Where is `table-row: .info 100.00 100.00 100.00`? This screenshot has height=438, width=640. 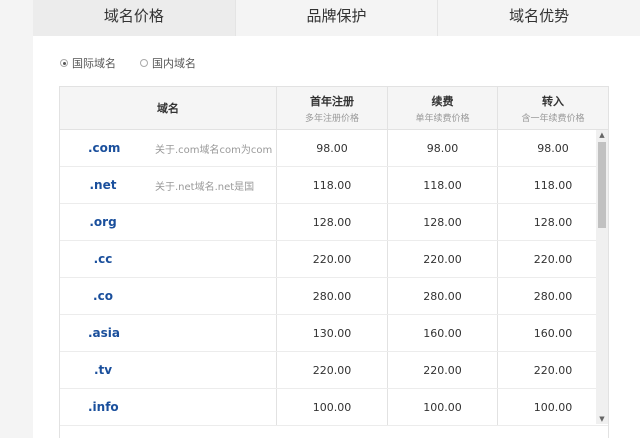 table-row: .info 100.00 100.00 100.00 is located at coordinates (334, 407).